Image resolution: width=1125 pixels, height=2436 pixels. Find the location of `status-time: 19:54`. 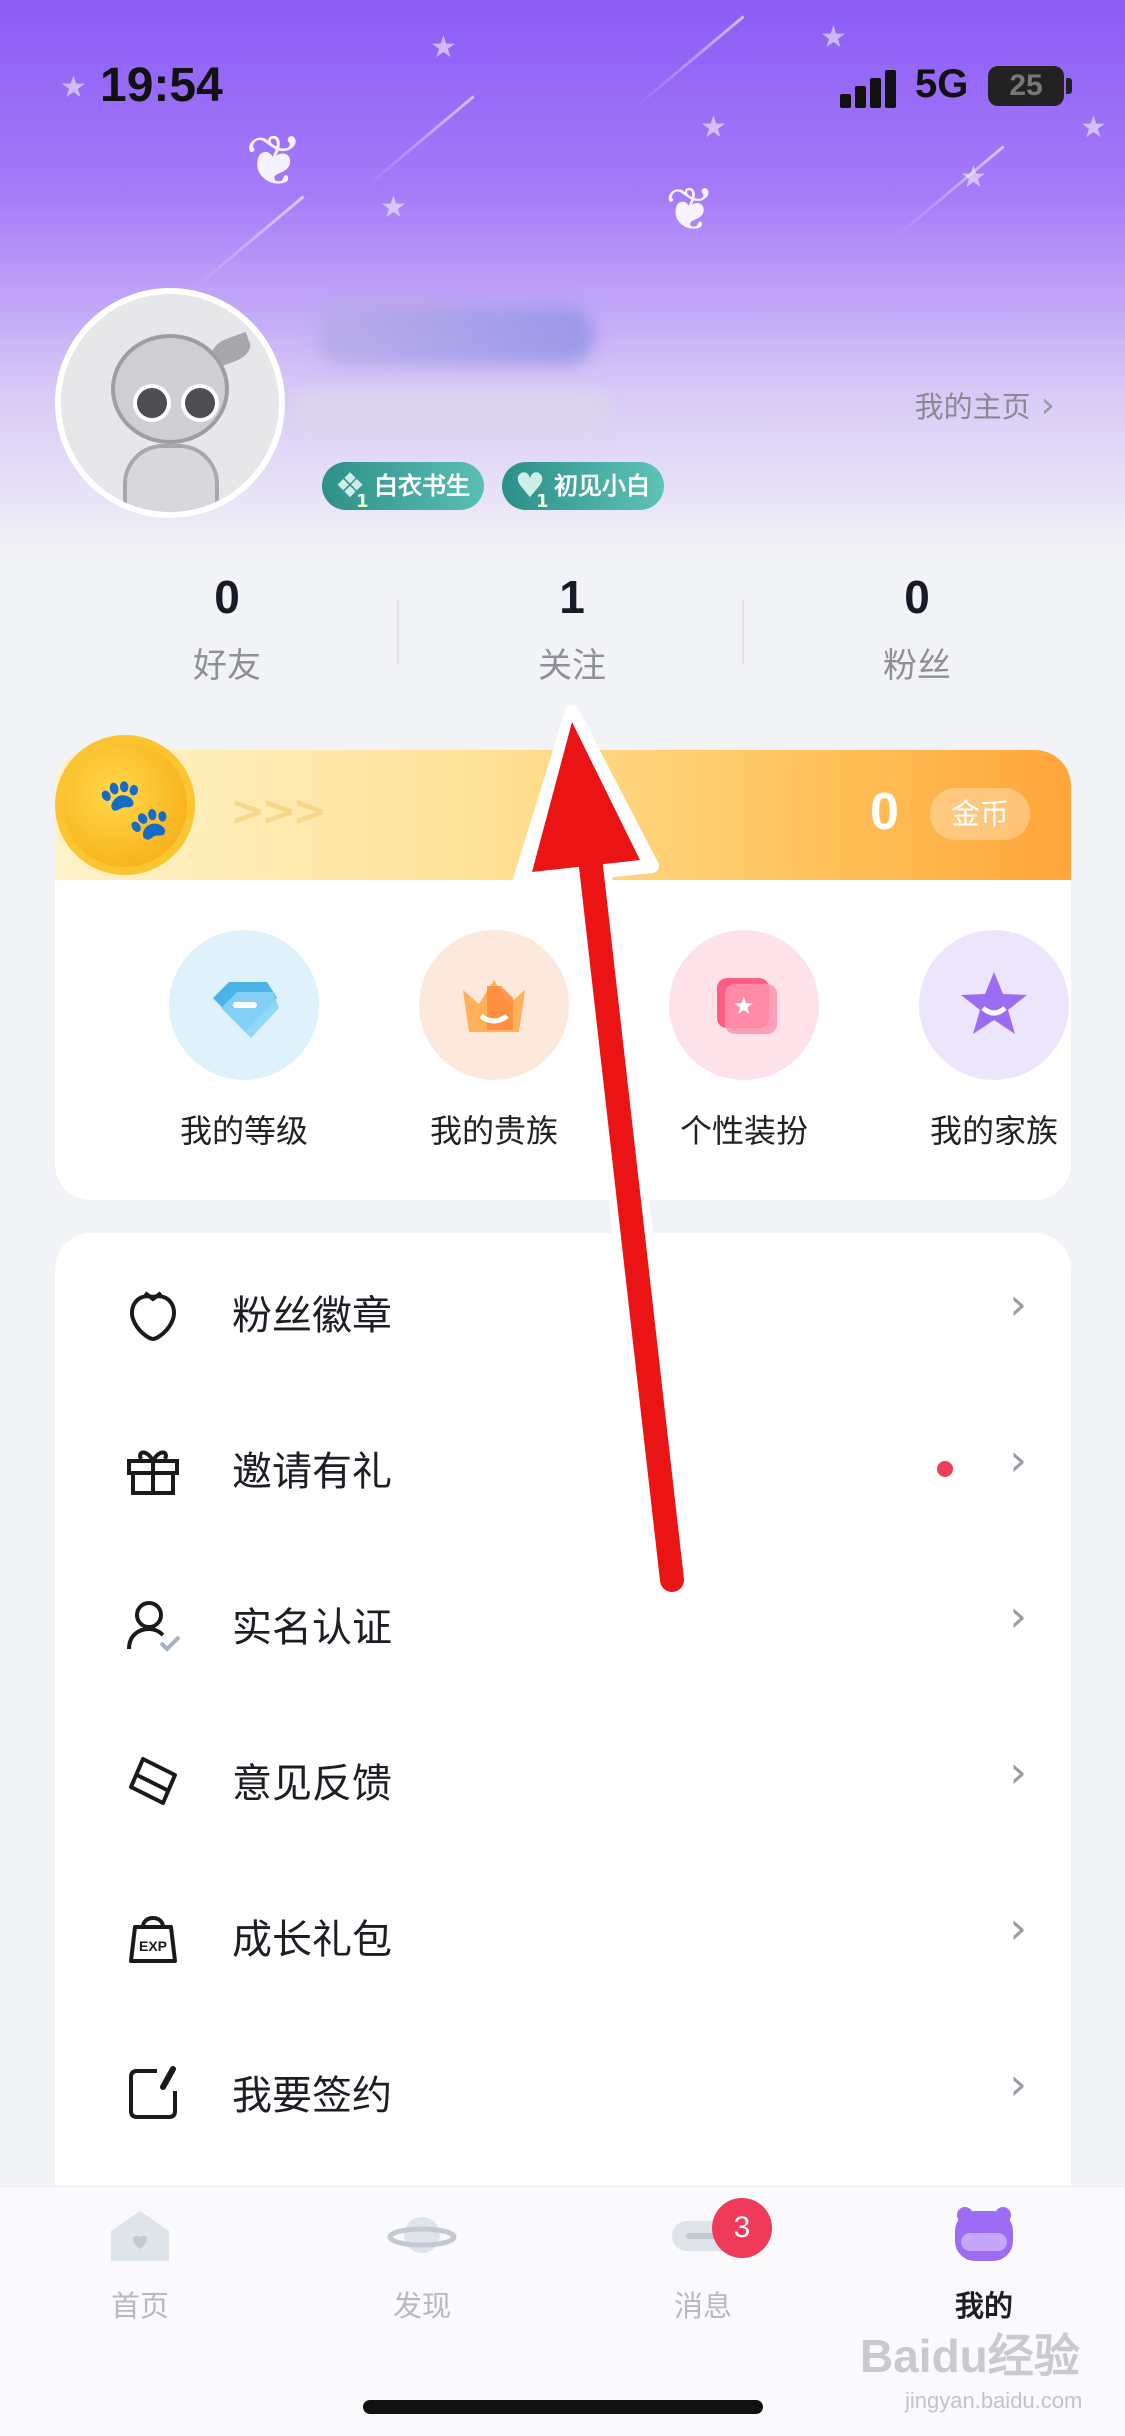

status-time: 19:54 is located at coordinates (161, 85).